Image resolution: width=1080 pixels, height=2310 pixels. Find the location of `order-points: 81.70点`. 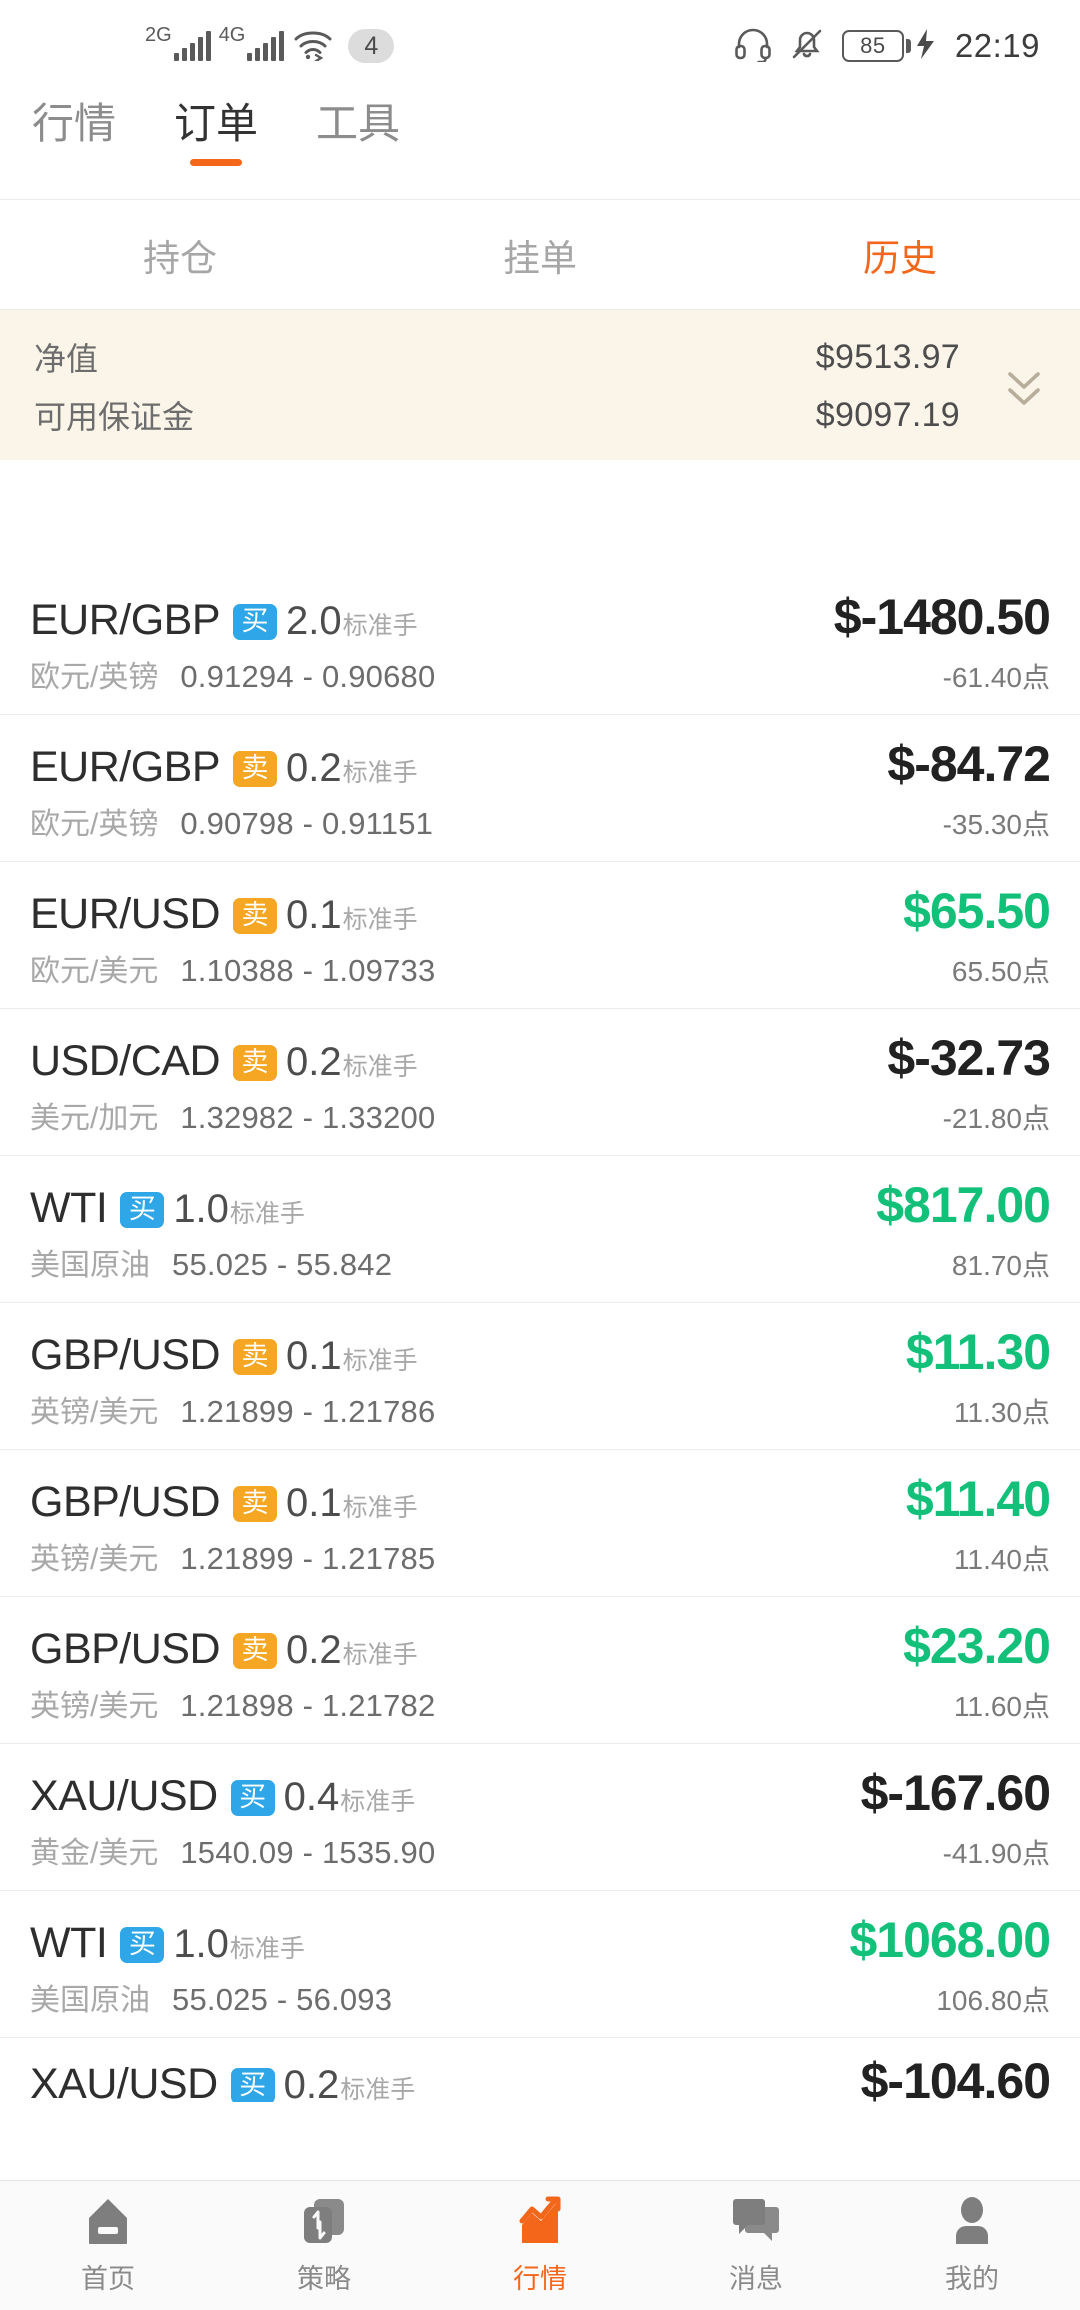

order-points: 81.70点 is located at coordinates (1000, 1265).